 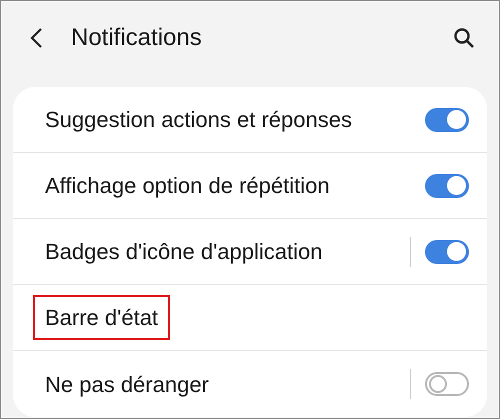 I want to click on setting-label: Ne pas déranger, so click(x=127, y=384).